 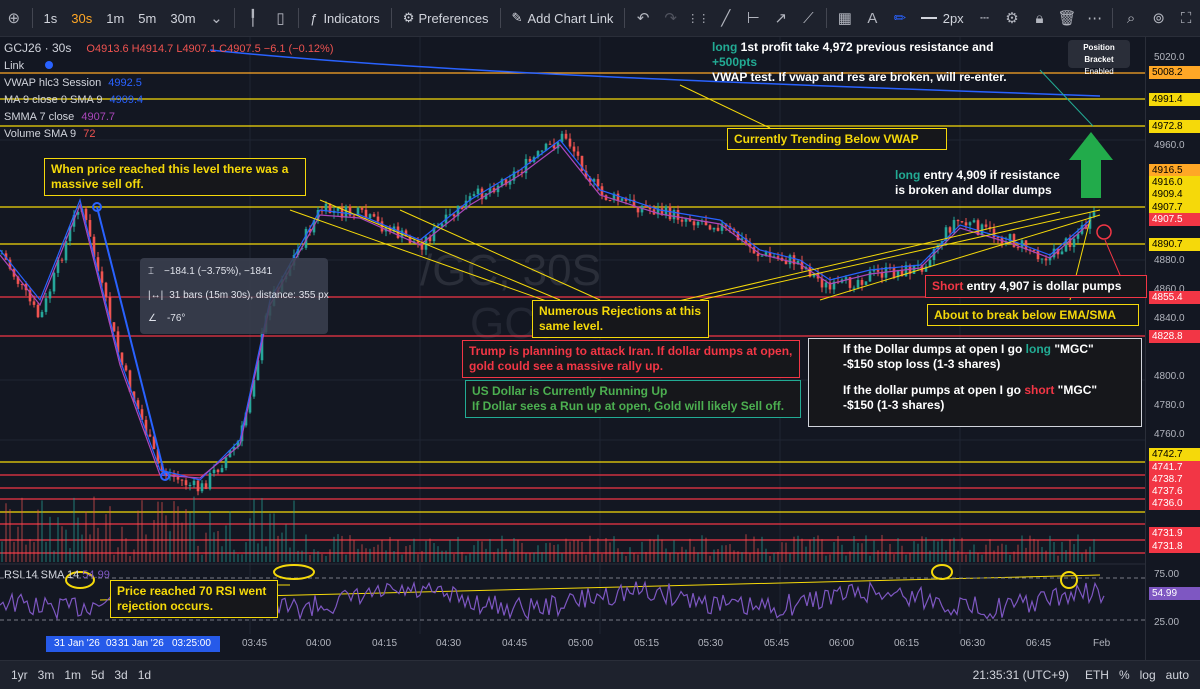 What do you see at coordinates (671, 18) in the screenshot?
I see `redo-icon: ↷` at bounding box center [671, 18].